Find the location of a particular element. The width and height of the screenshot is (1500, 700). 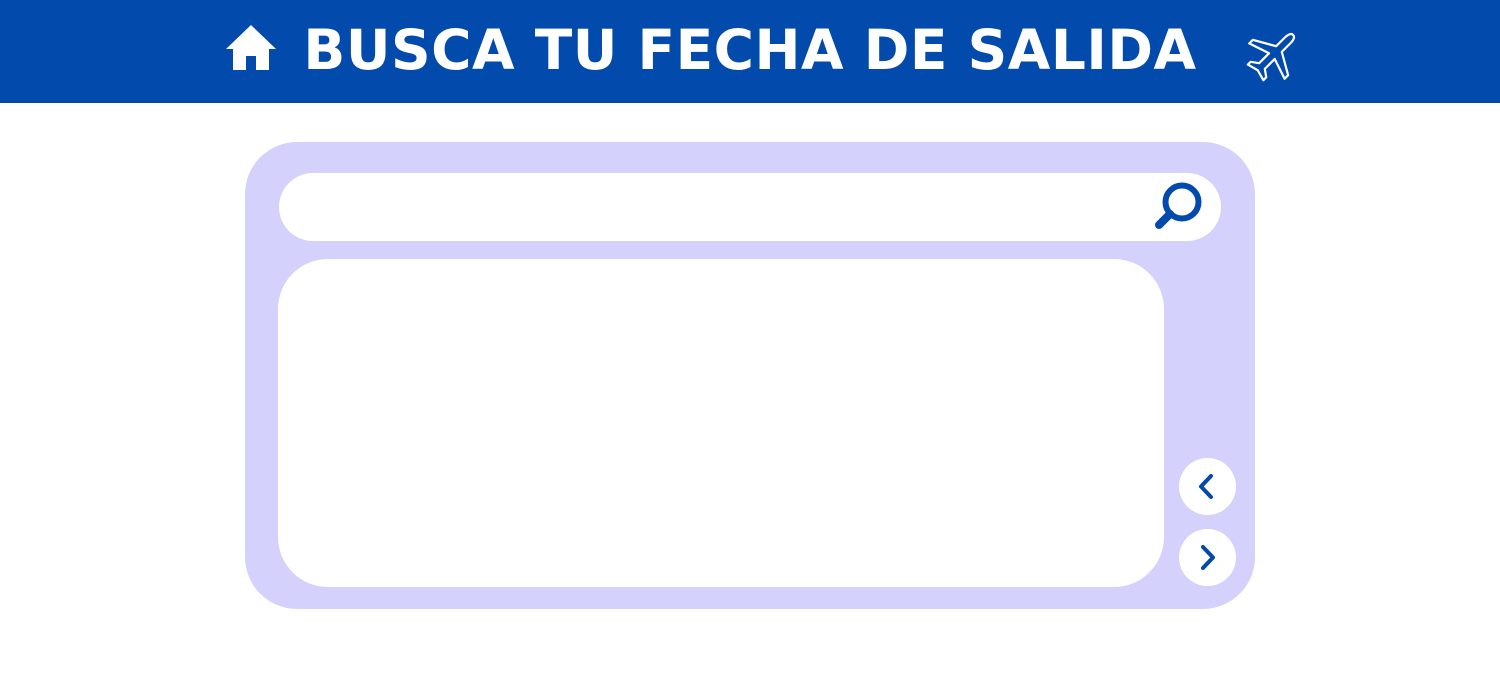

search-bar is located at coordinates (750, 208).